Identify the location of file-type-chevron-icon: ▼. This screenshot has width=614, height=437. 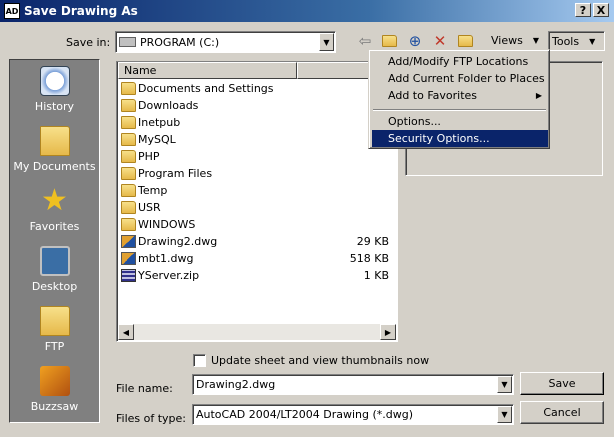
(504, 414).